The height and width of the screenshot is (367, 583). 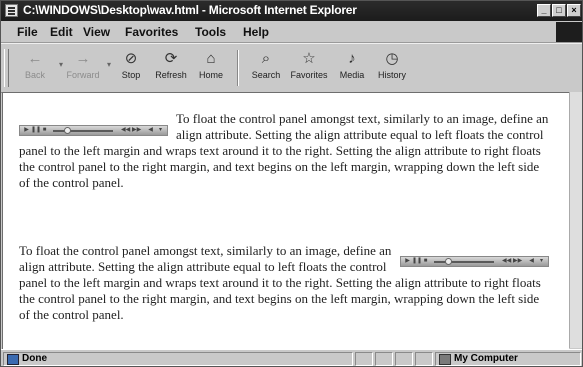 I want to click on history-icon: ◷, so click(x=392, y=58).